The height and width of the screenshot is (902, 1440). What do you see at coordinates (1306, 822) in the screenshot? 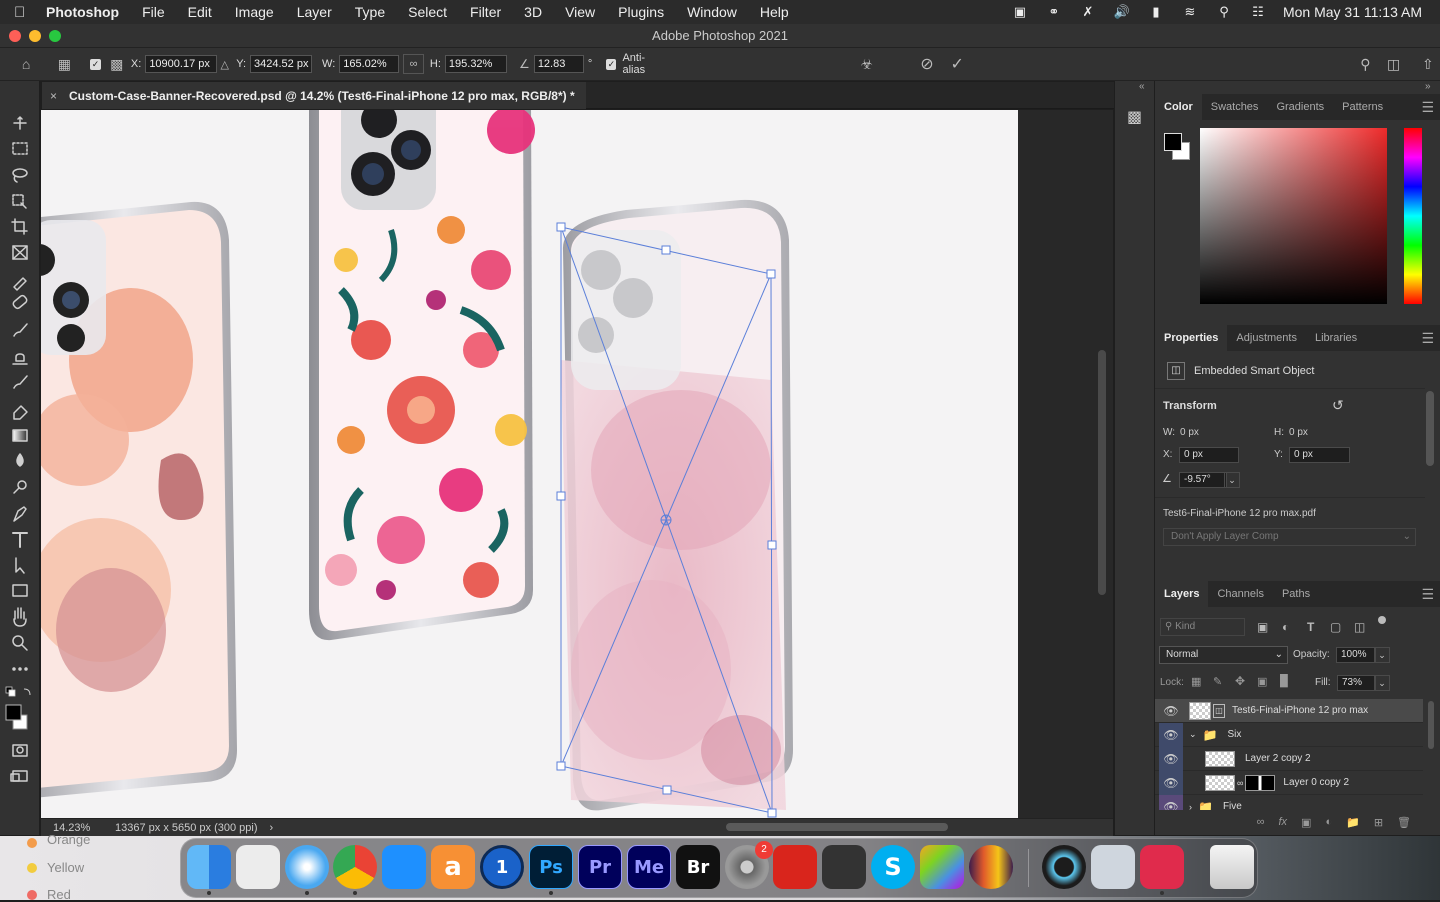
I see `add-mask-icon: ▣` at bounding box center [1306, 822].